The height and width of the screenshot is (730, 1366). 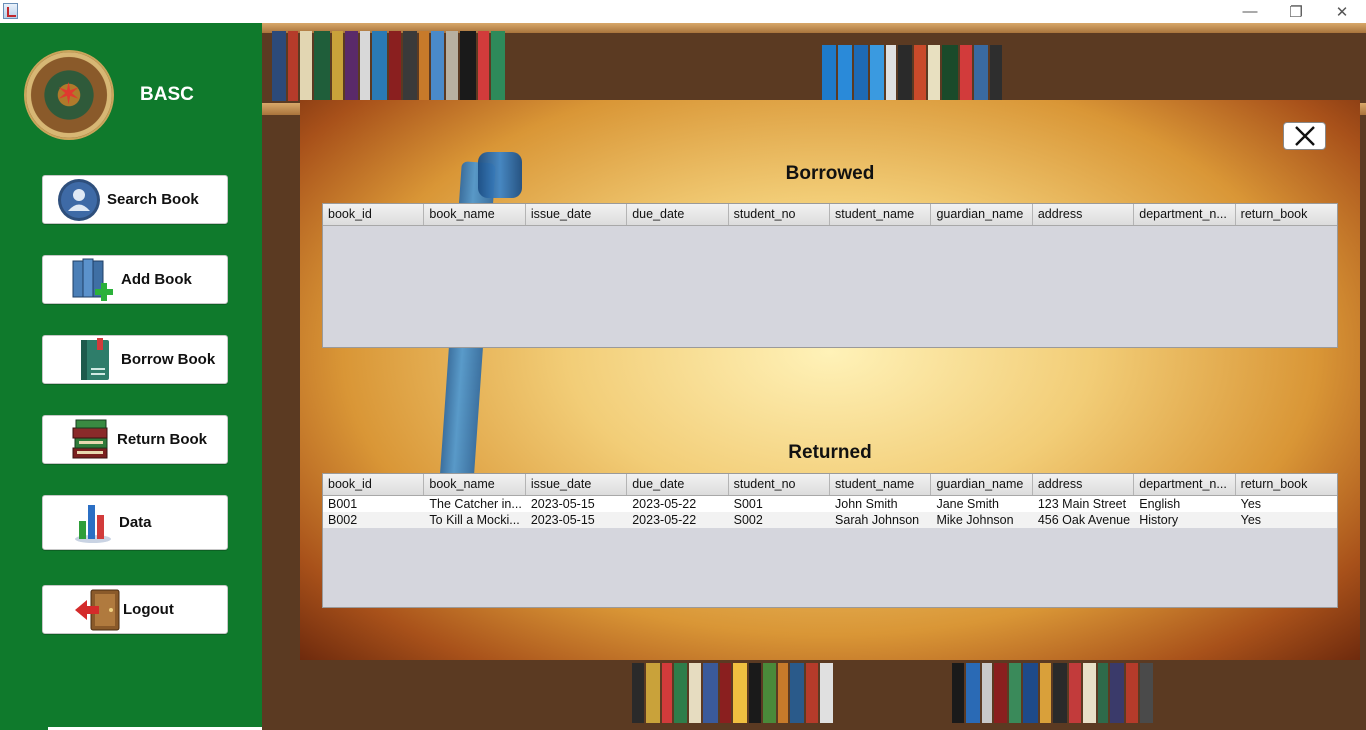 I want to click on logout-label: Logout, so click(x=148, y=609).